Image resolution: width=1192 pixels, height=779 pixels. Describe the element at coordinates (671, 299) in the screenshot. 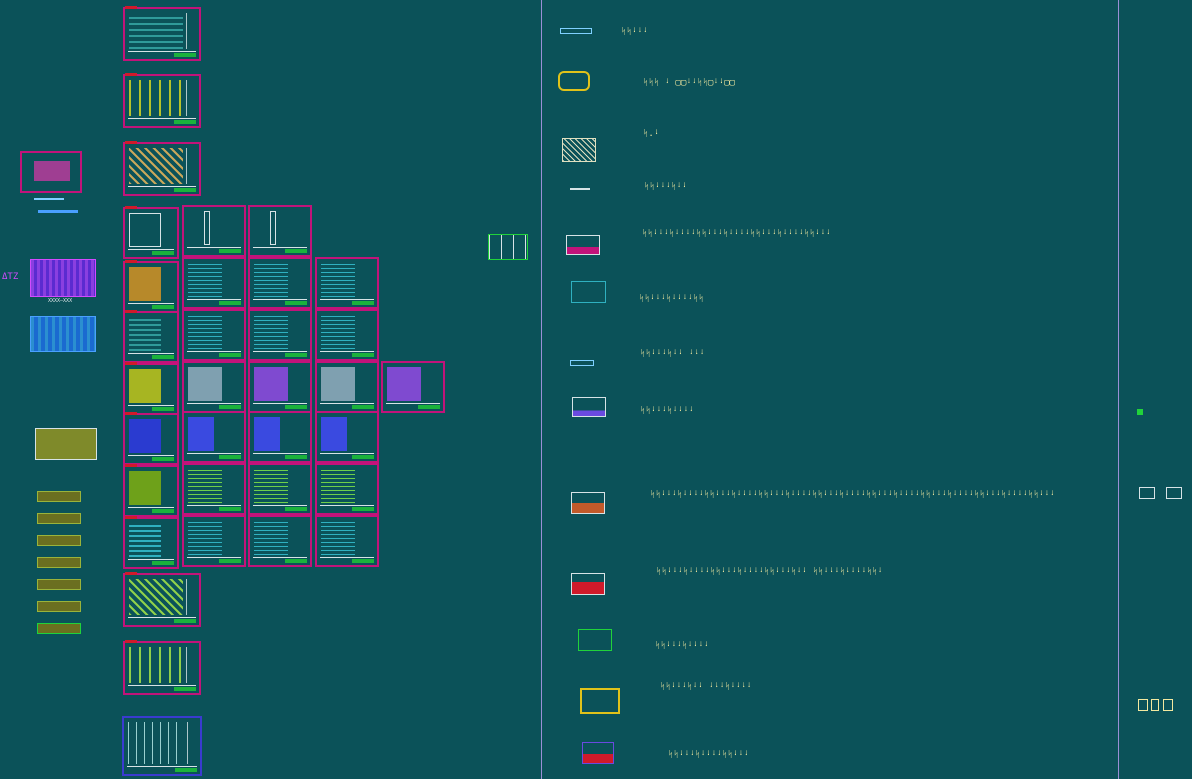

I see `legend-label: ᛋᛋᛍᛍᛍᛋᛍᛍᛍᛍᛋᛋ` at that location.